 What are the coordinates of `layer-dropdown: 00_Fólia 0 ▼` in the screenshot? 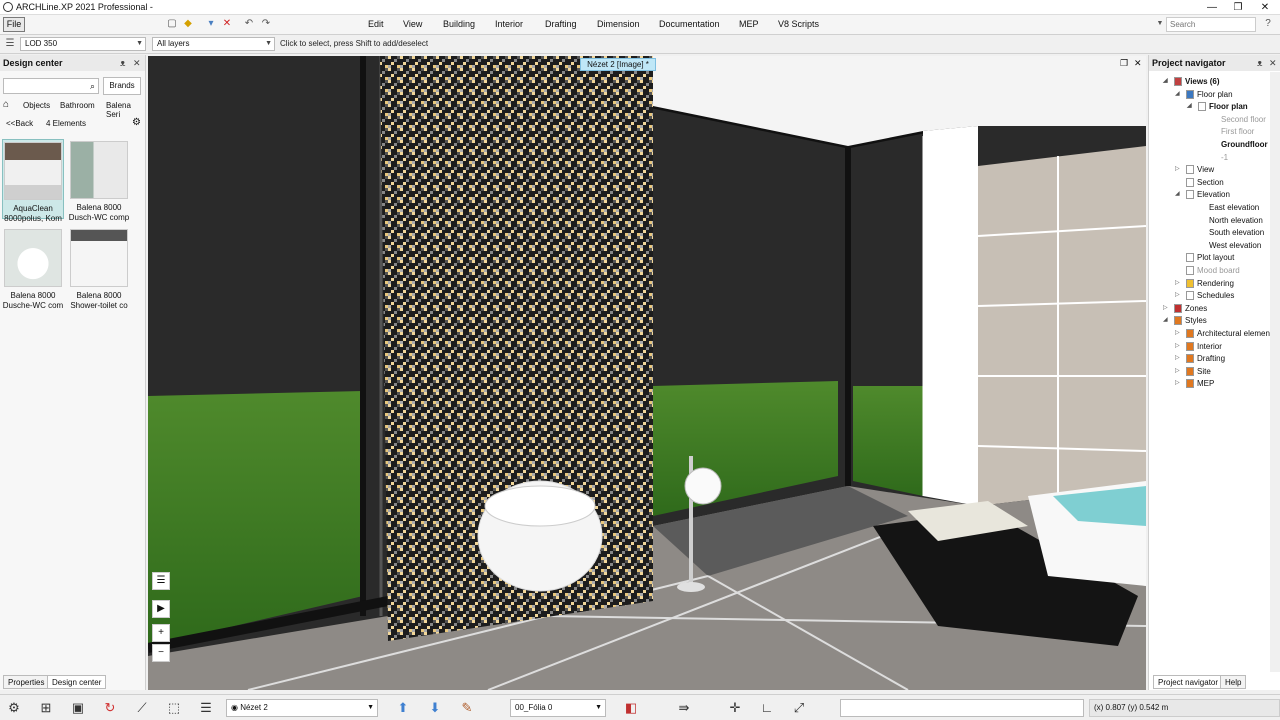 It's located at (558, 708).